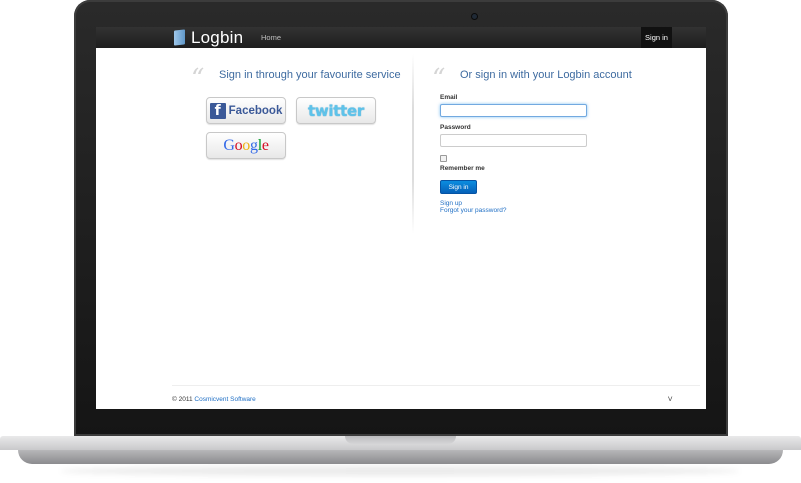  Describe the element at coordinates (546, 75) in the screenshot. I see `login-title: Or sign in with your Logbin account` at that location.